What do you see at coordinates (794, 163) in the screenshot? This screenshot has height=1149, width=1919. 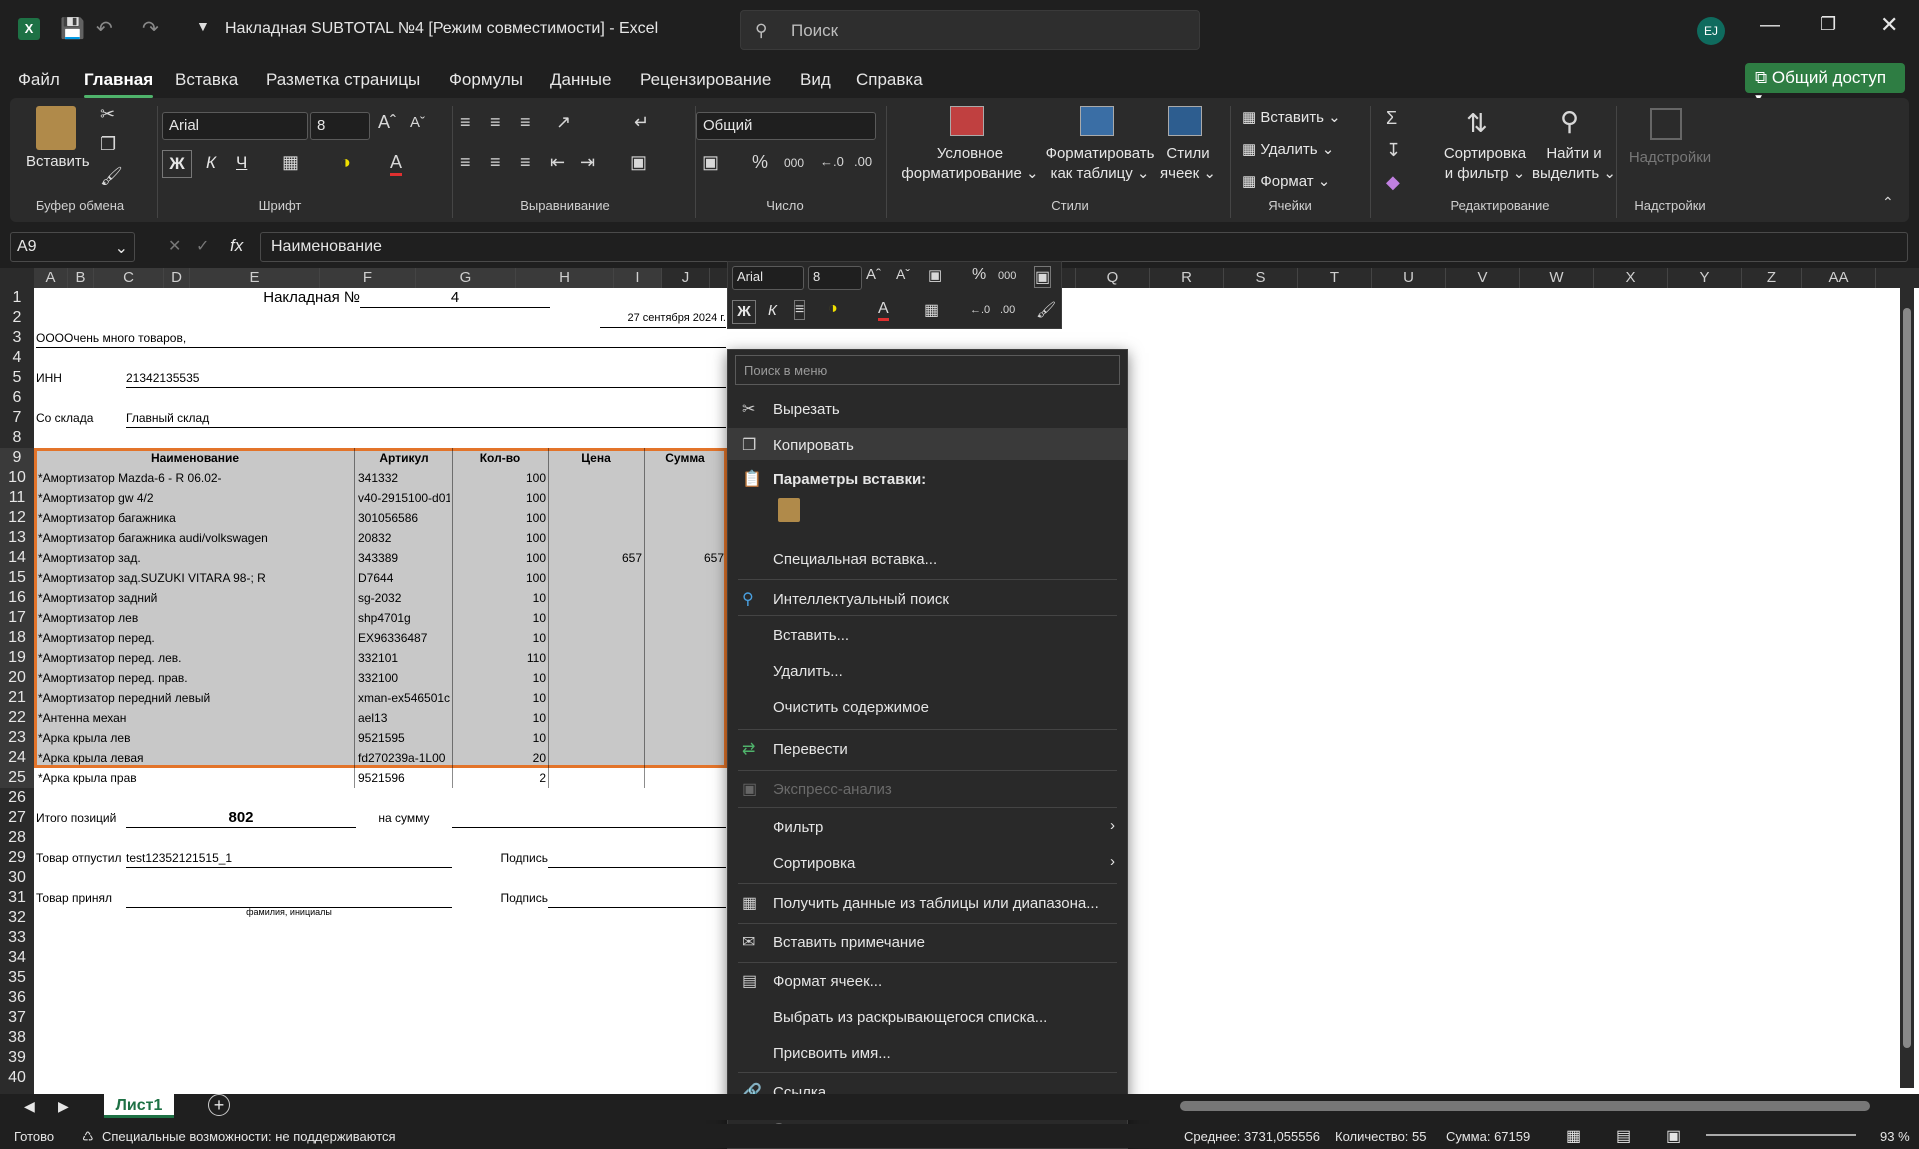 I see `thousands-icon: 000` at bounding box center [794, 163].